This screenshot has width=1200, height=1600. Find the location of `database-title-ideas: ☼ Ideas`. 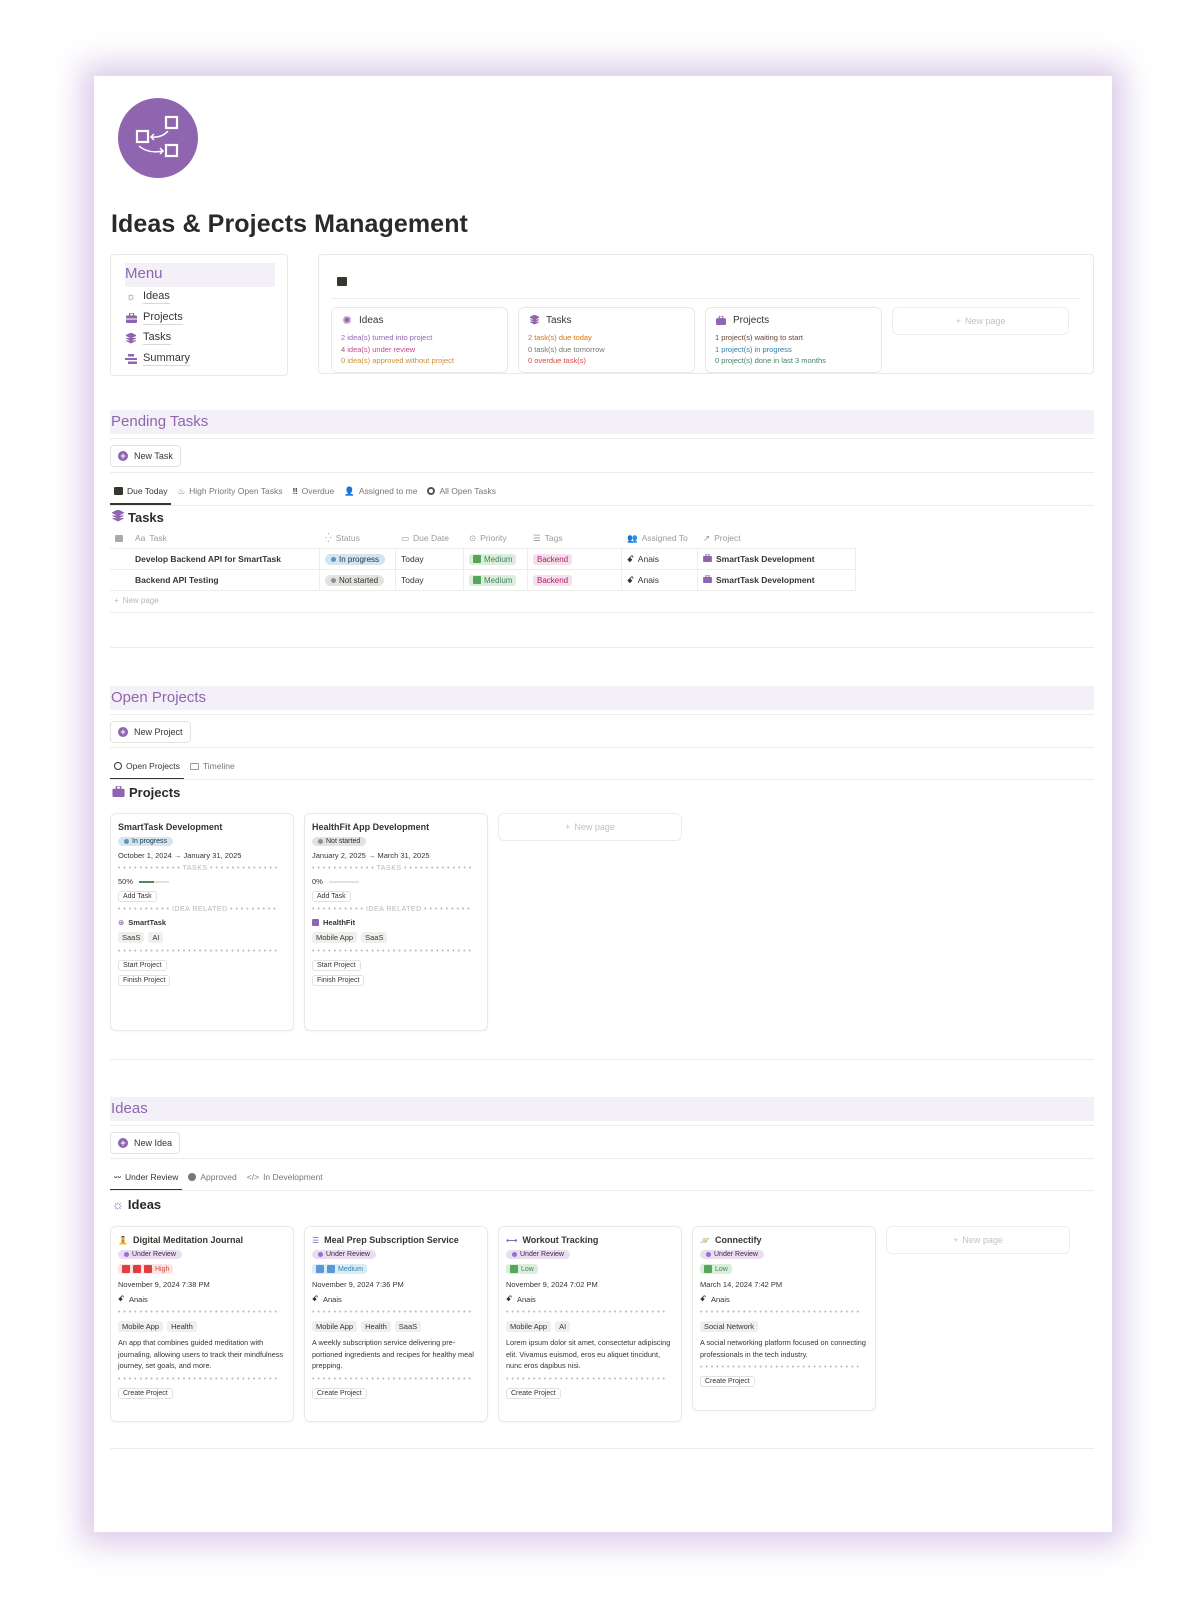

database-title-ideas: ☼ Ideas is located at coordinates (136, 1204).